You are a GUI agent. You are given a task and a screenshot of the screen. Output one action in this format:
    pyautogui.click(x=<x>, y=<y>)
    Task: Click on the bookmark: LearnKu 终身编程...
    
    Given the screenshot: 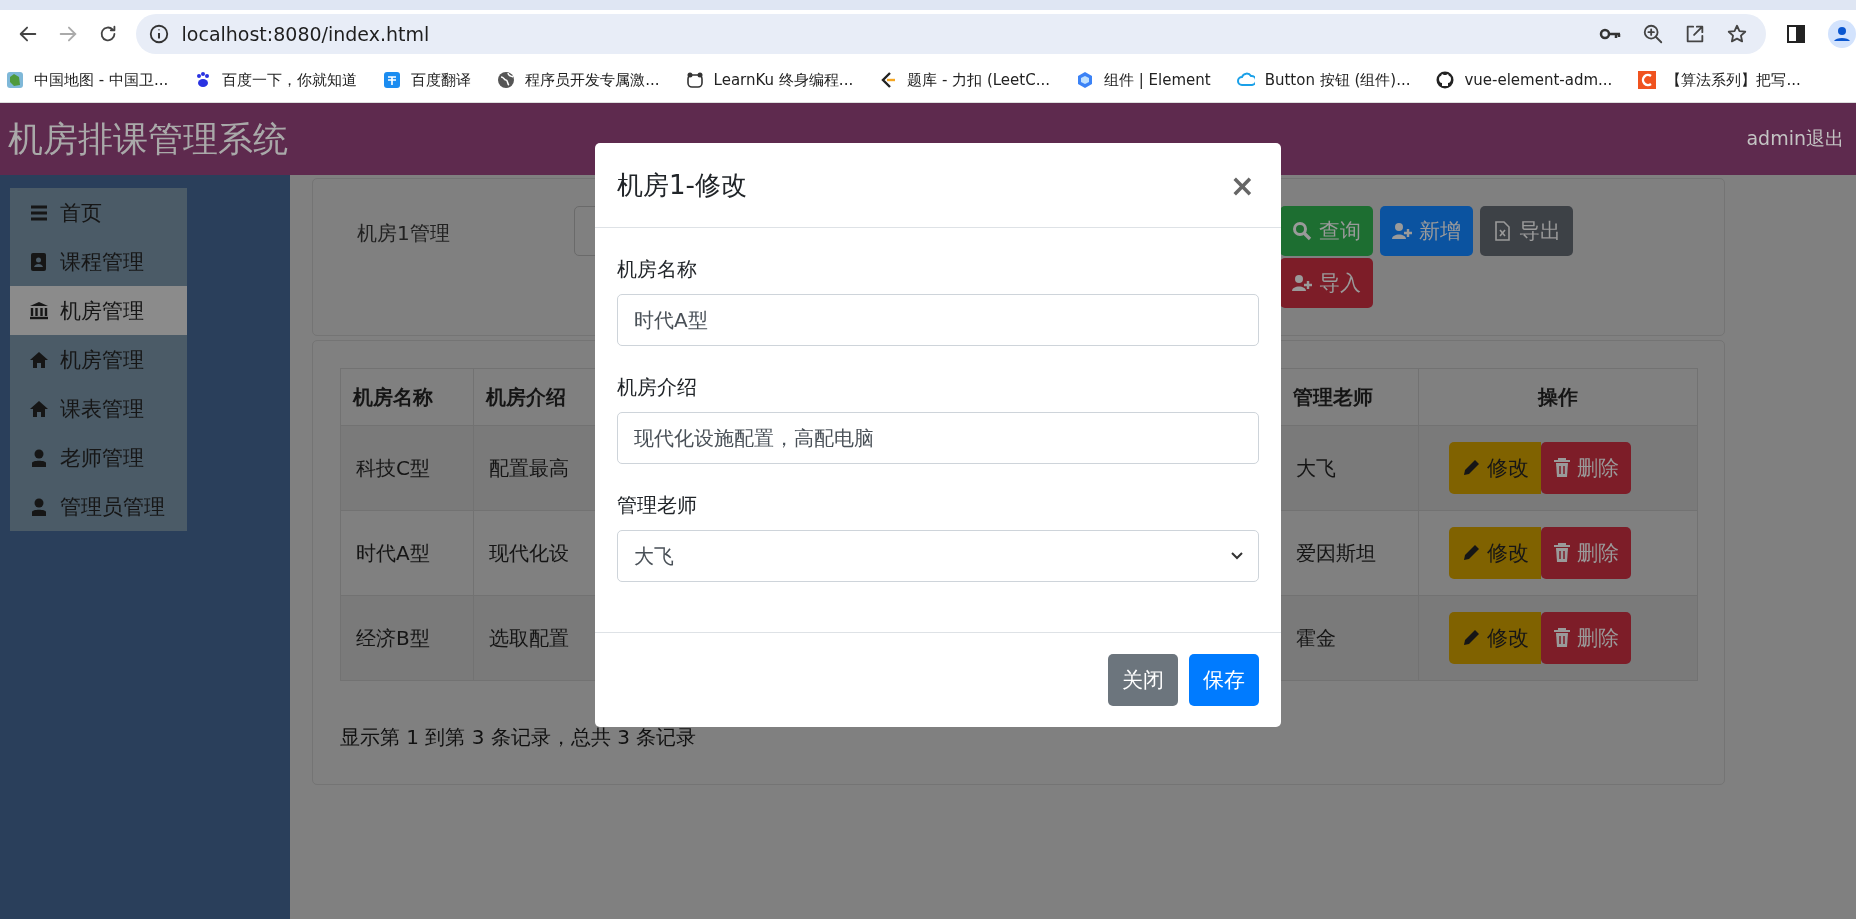 What is the action you would take?
    pyautogui.click(x=769, y=80)
    